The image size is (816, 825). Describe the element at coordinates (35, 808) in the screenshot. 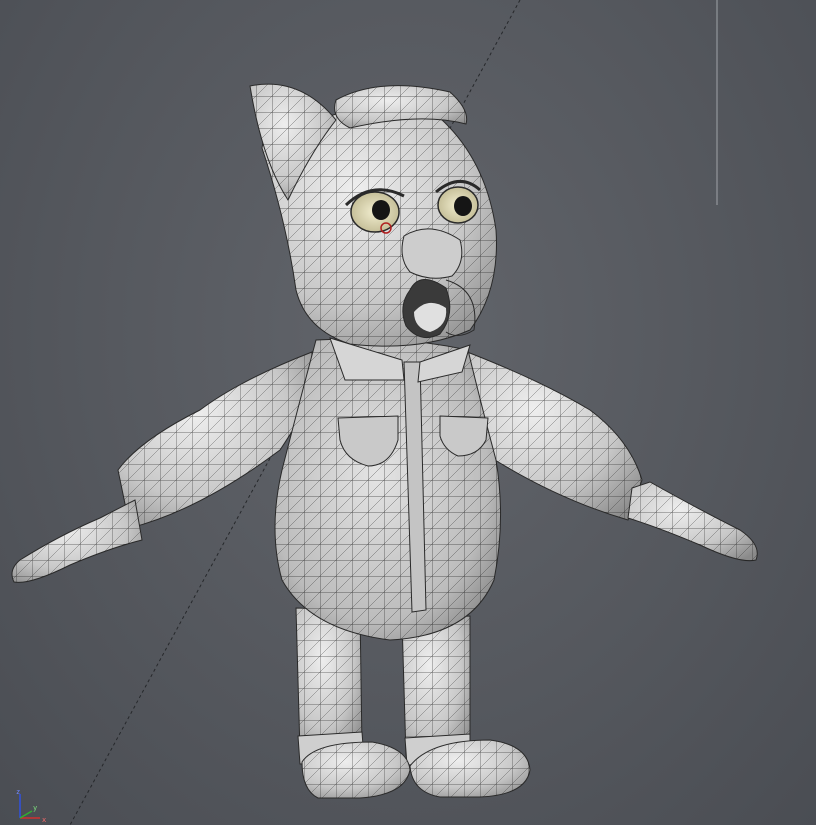

I see `y-axis-label: y` at that location.